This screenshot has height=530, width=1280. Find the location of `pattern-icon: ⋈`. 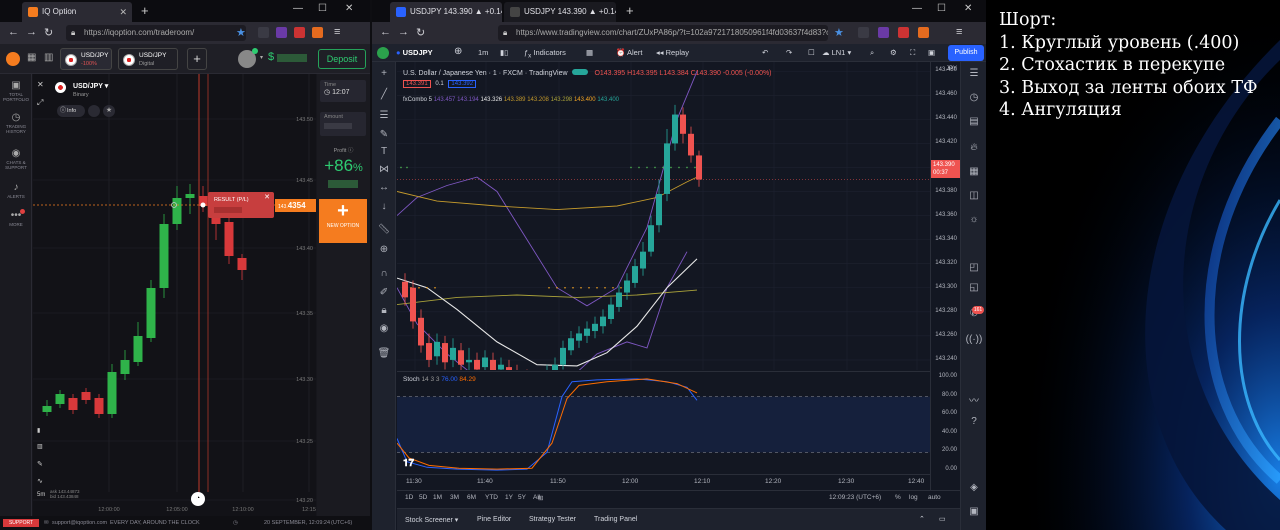

pattern-icon: ⋈ is located at coordinates (384, 169).